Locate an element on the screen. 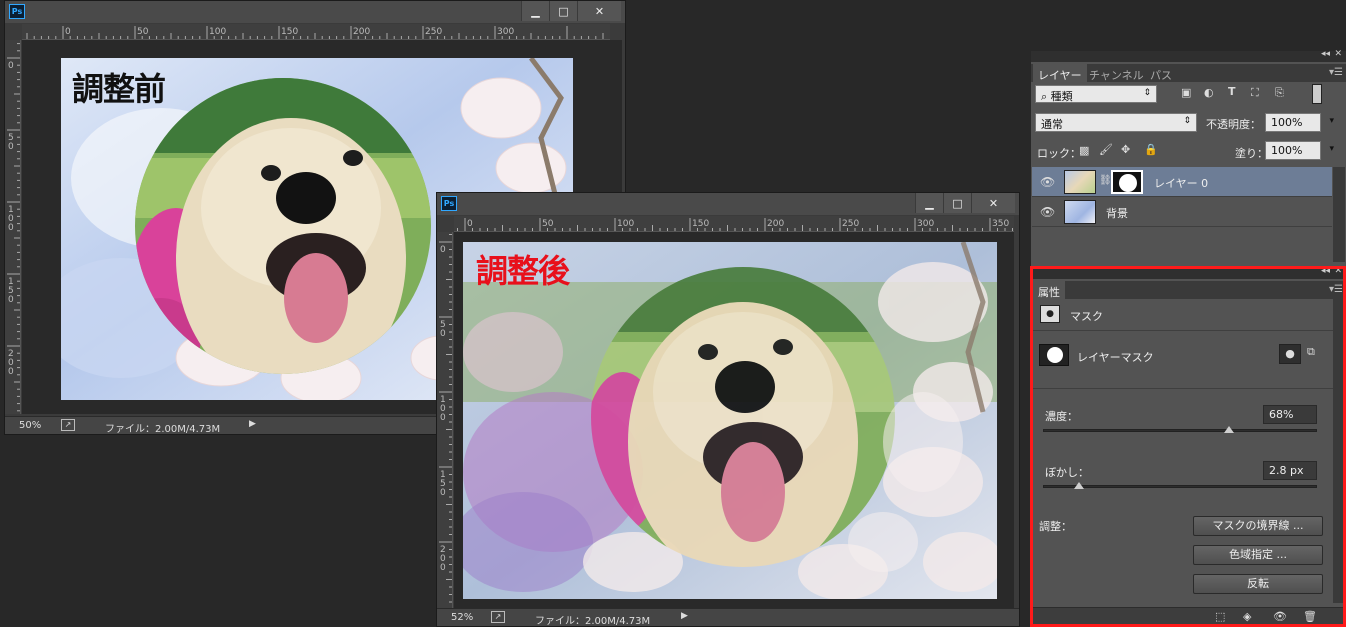 The width and height of the screenshot is (1346, 627). select-pixel-mask-icon: ● is located at coordinates (1290, 354).